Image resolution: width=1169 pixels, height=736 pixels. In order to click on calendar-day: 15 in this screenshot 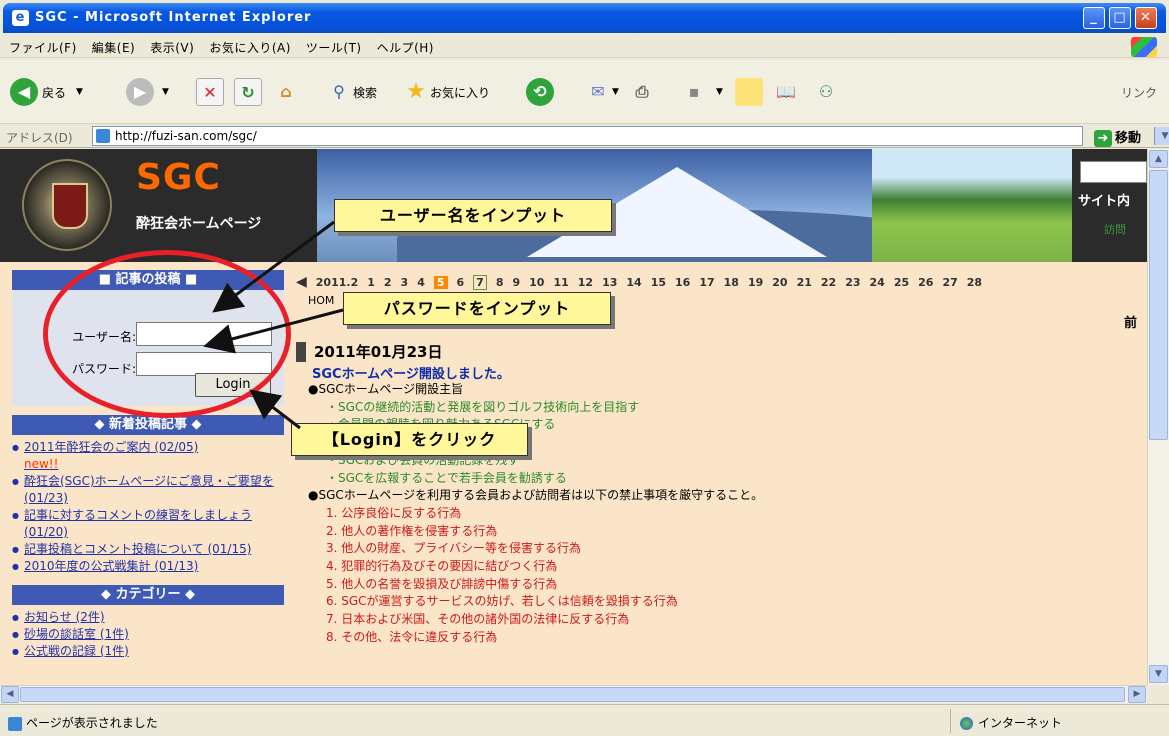, I will do `click(658, 282)`.